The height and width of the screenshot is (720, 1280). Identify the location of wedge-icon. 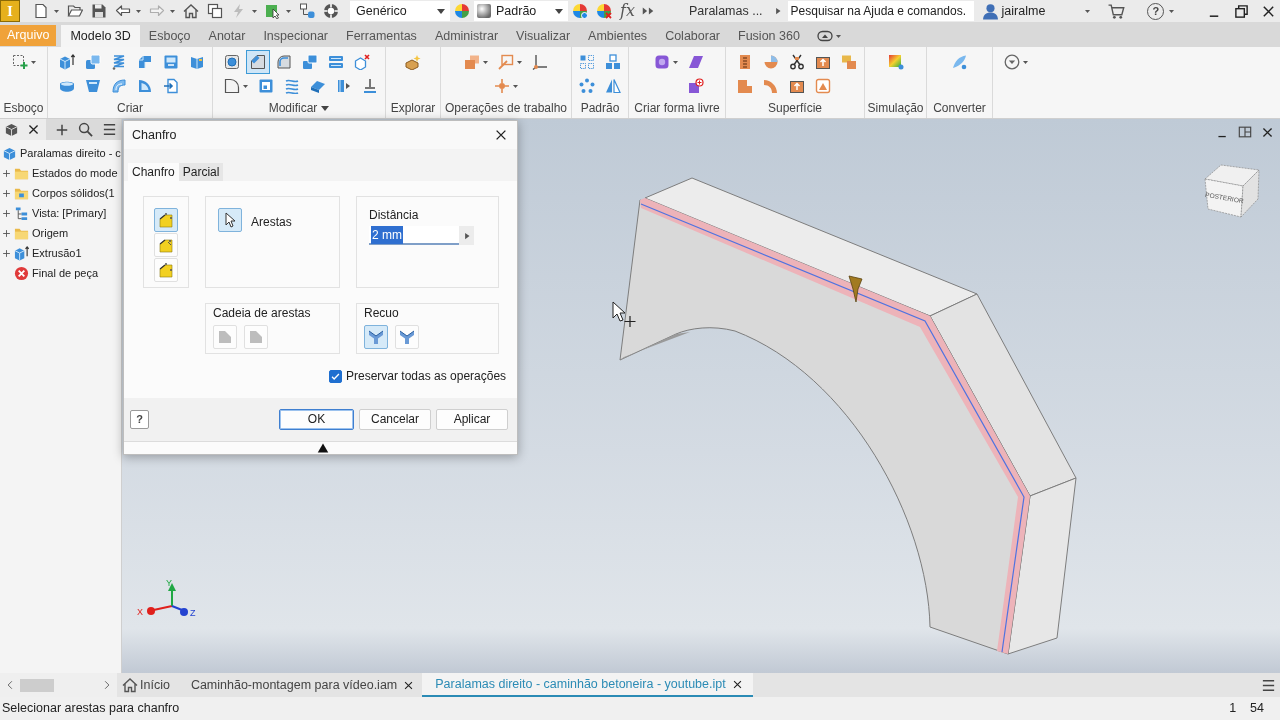
(145, 86).